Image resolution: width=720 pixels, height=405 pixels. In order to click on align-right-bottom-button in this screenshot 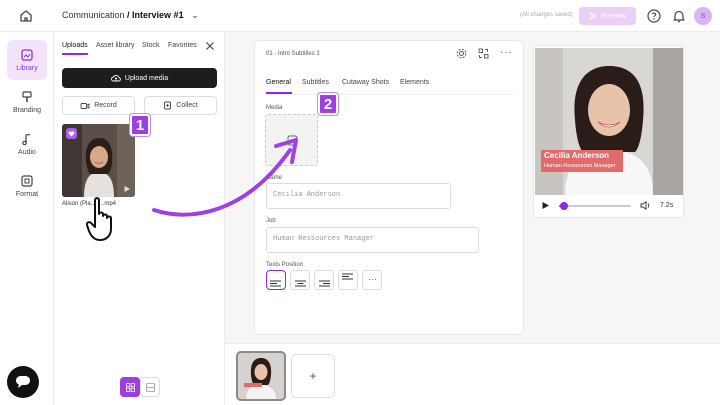, I will do `click(324, 280)`.